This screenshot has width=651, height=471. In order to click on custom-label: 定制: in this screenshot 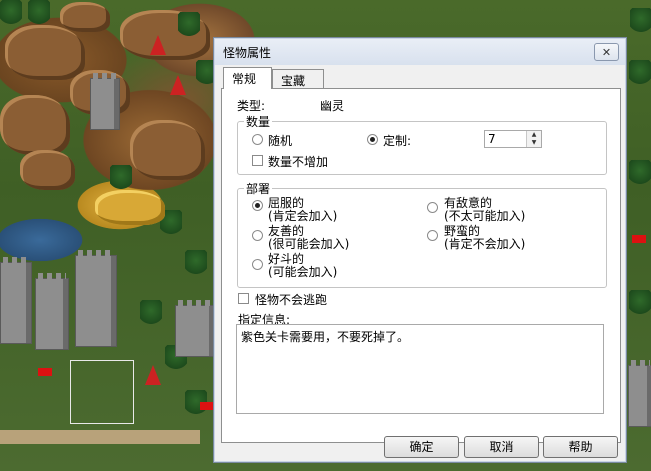, I will do `click(397, 140)`.